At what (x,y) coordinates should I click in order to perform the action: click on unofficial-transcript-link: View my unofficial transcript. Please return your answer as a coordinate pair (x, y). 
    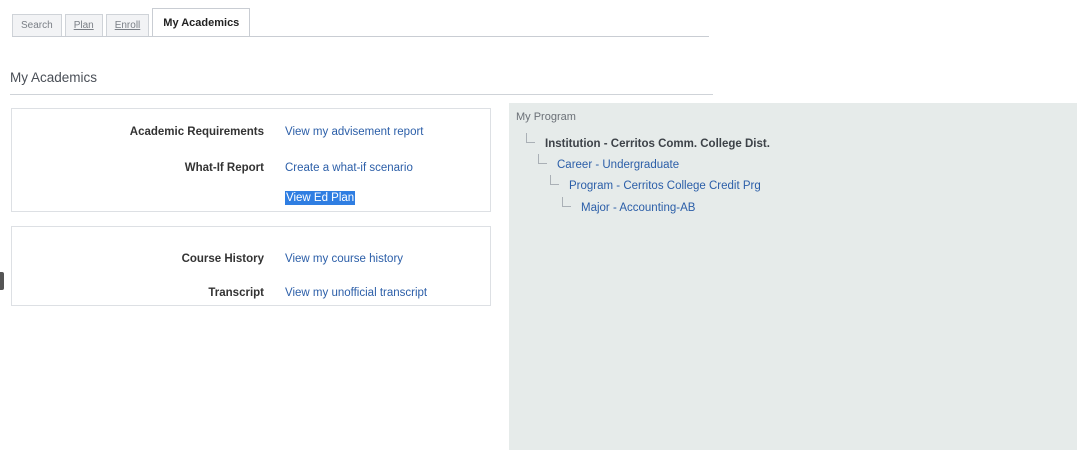
    Looking at the image, I should click on (356, 293).